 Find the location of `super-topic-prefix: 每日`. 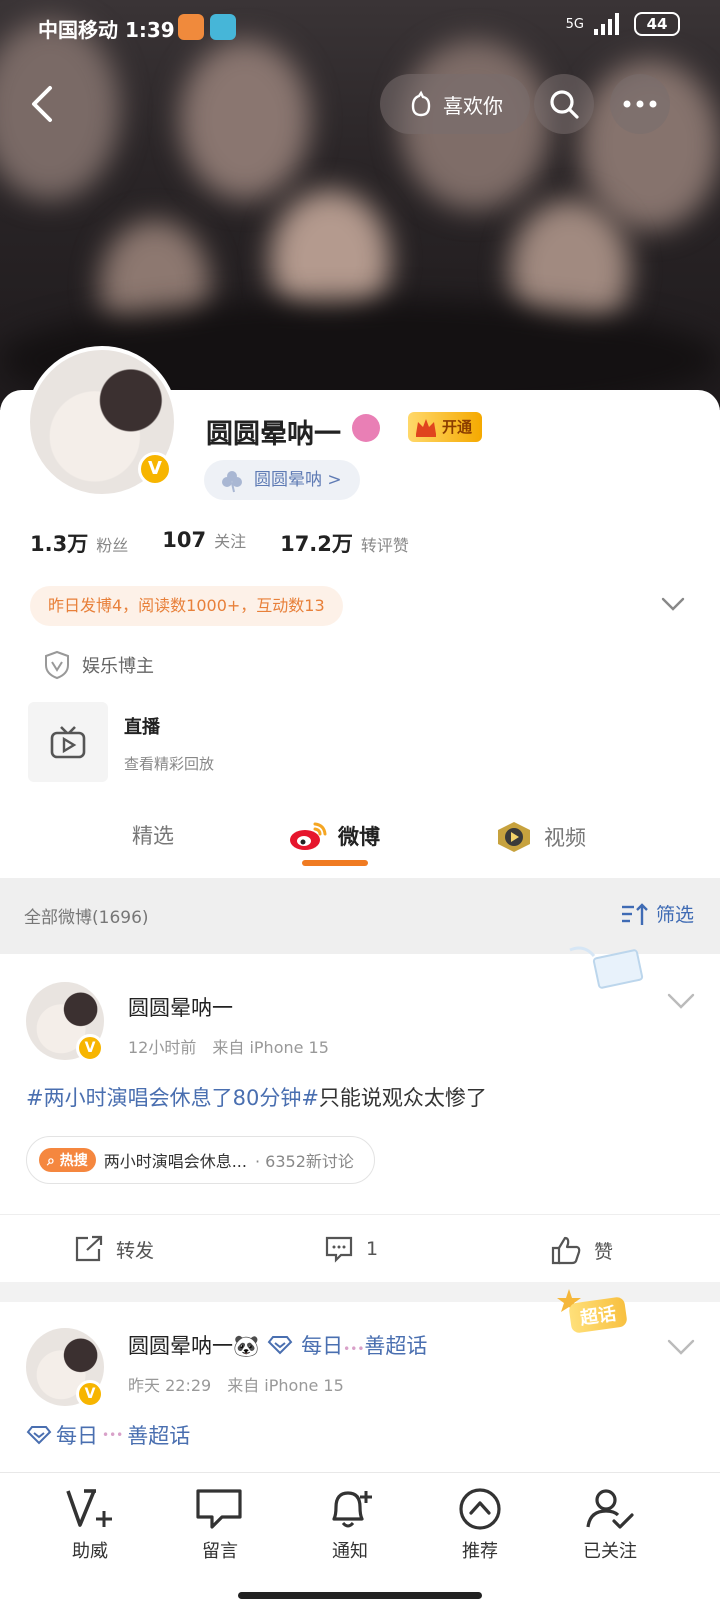

super-topic-prefix: 每日 is located at coordinates (322, 1346).